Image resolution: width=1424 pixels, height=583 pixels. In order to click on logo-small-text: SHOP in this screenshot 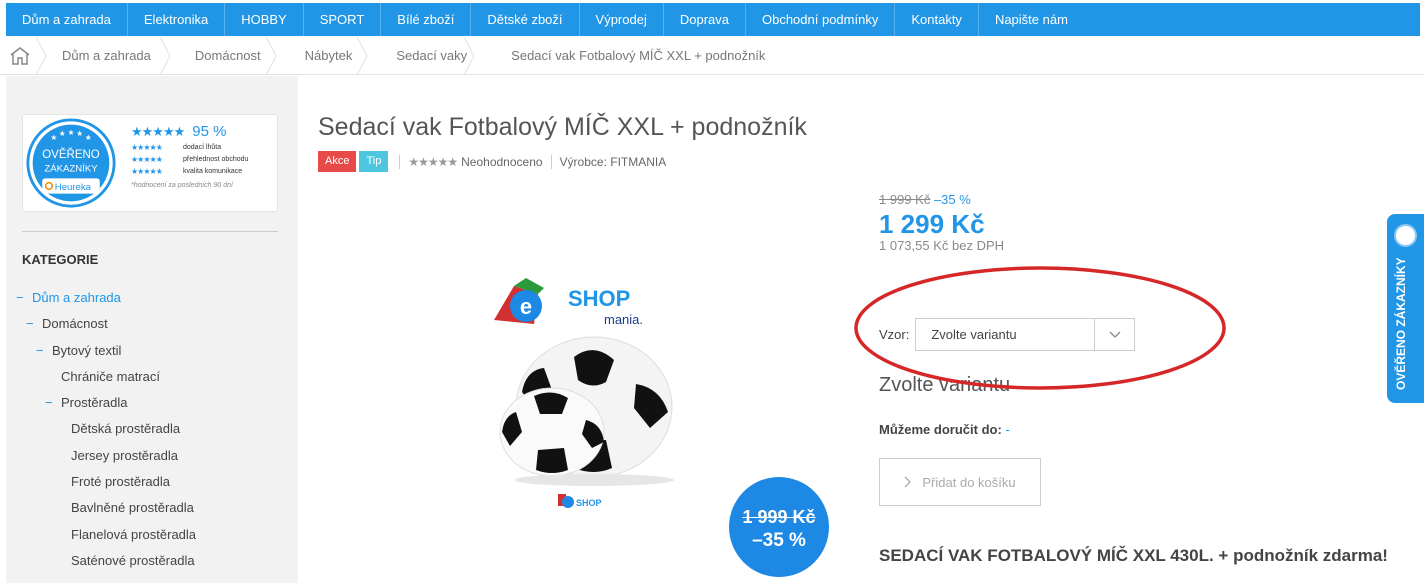, I will do `click(589, 503)`.